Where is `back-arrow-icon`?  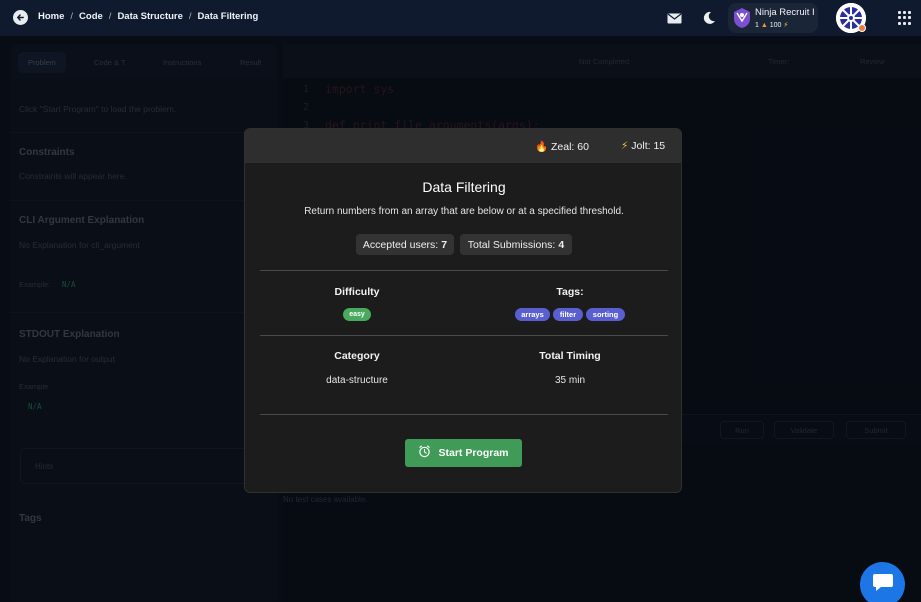 back-arrow-icon is located at coordinates (20, 17).